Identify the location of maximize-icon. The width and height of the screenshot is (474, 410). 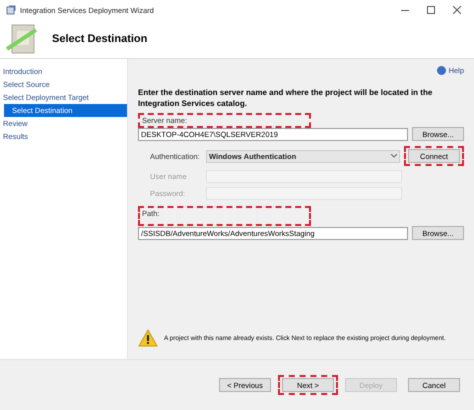
(431, 10).